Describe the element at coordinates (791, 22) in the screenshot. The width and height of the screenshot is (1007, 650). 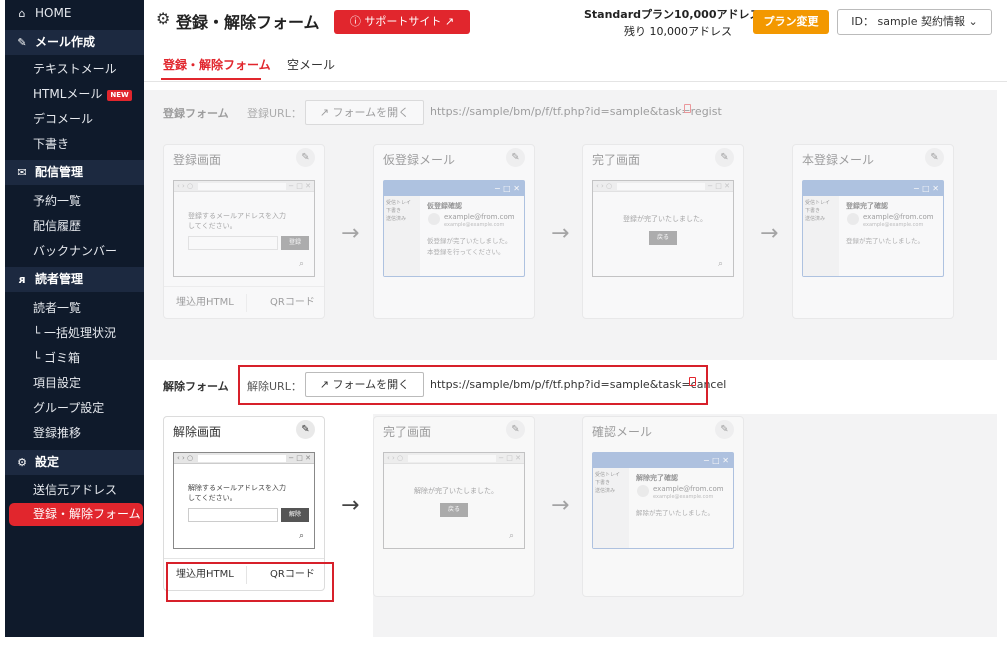
I see `plan-change-button: プラン変更` at that location.